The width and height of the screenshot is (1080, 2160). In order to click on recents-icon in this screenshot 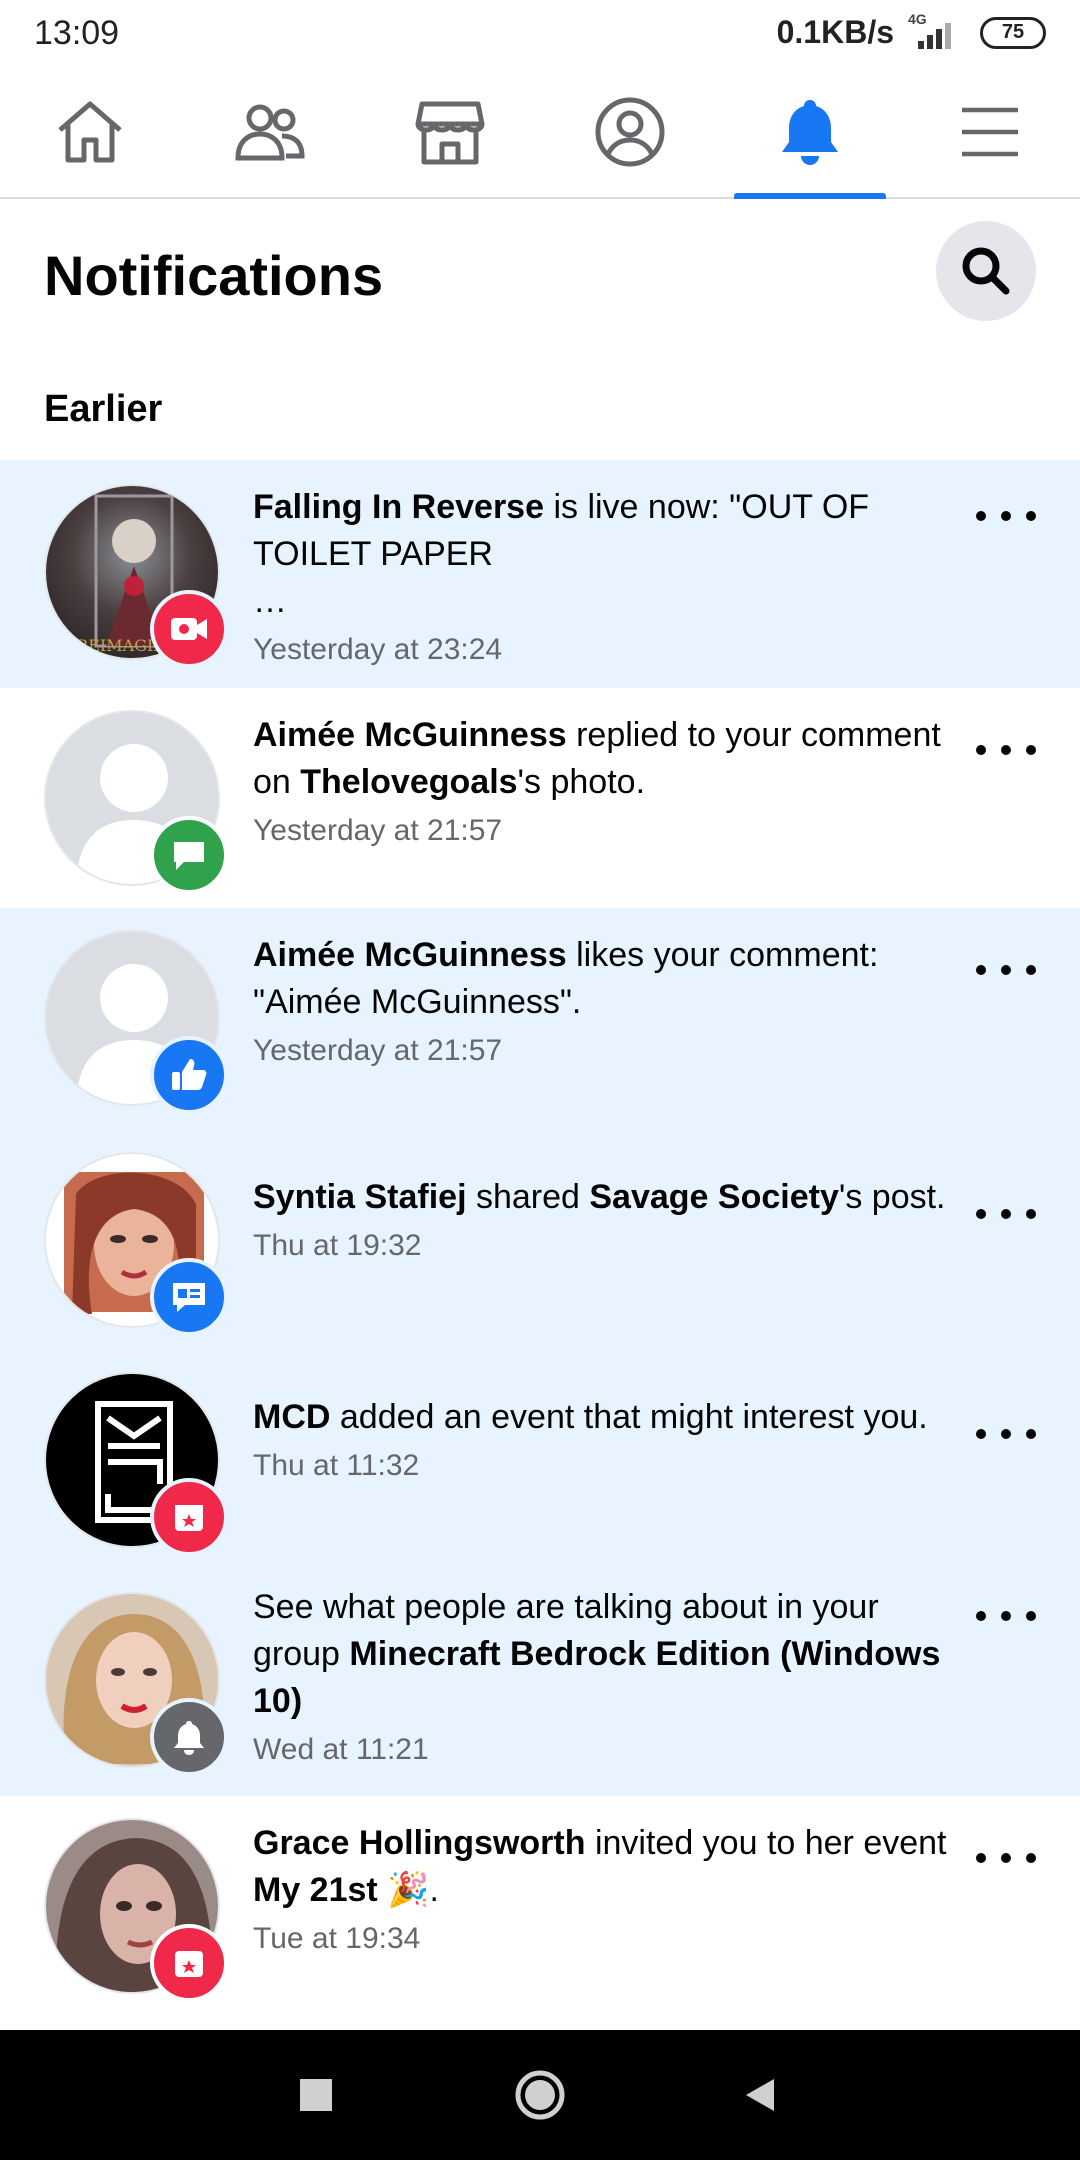, I will do `click(316, 2095)`.